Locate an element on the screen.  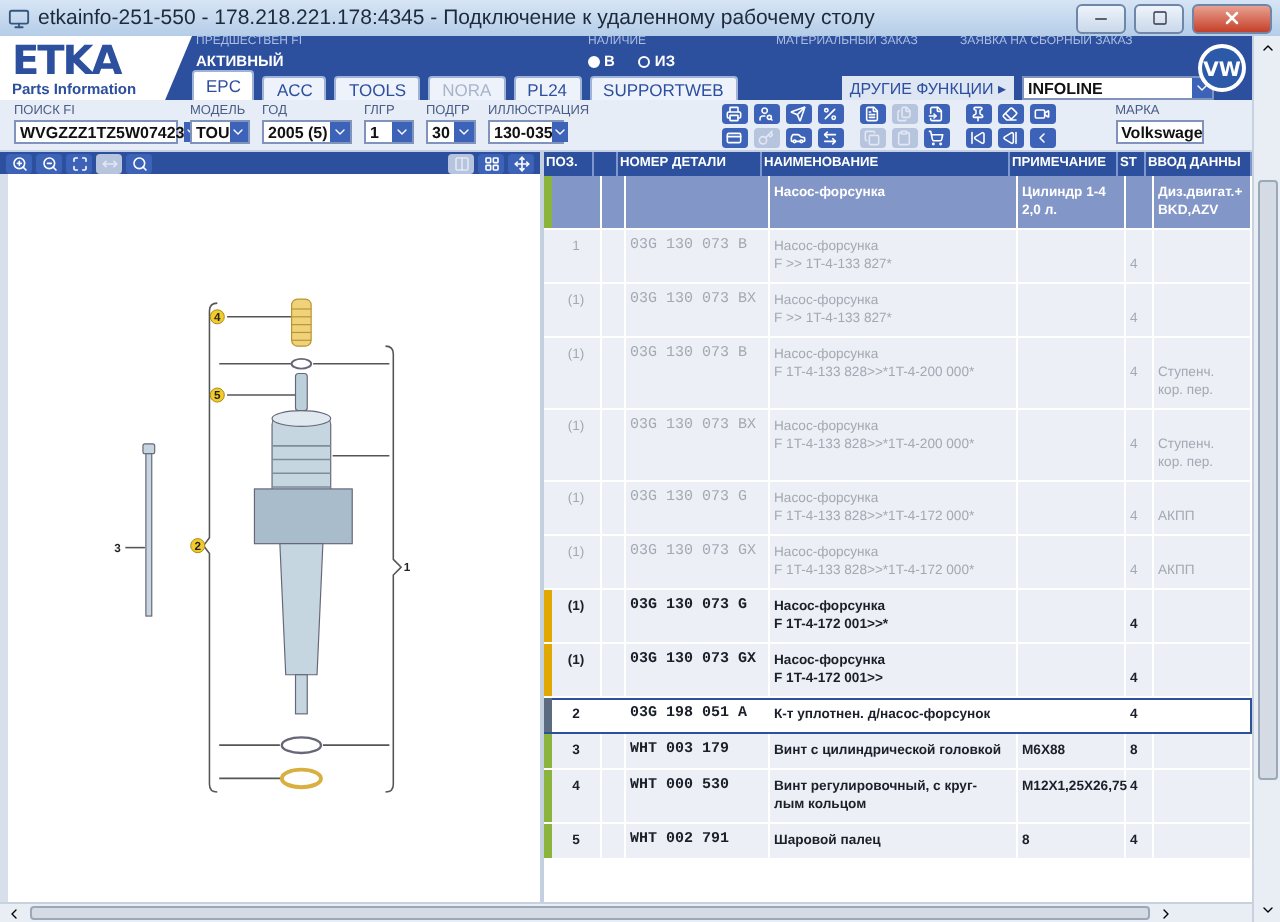
pin-button is located at coordinates (978, 114).